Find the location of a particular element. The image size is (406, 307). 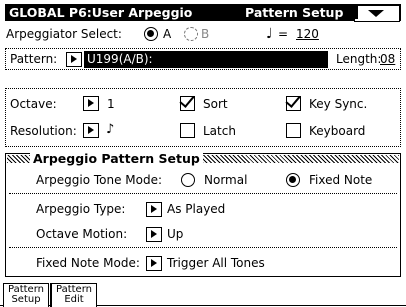

fixed-mode-popup-button is located at coordinates (154, 263).